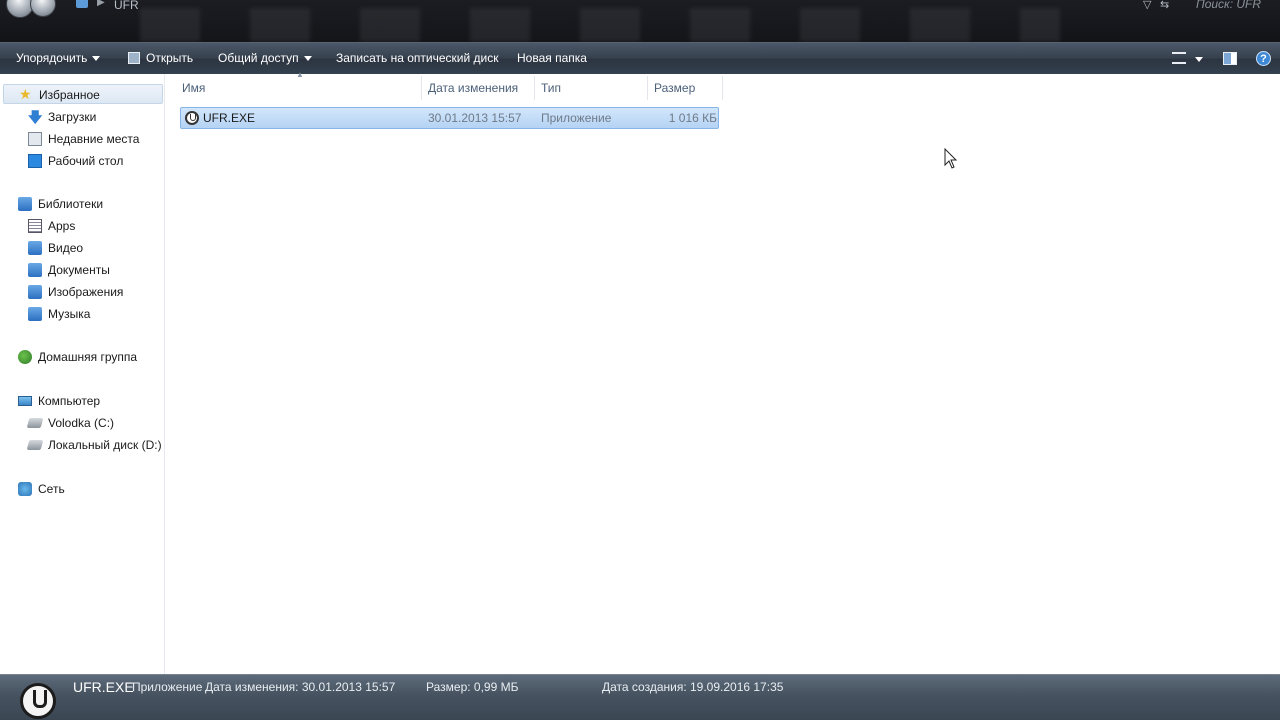 The image size is (1280, 720). I want to click on sidebar-item-label: Volodka (C:), so click(81, 423).